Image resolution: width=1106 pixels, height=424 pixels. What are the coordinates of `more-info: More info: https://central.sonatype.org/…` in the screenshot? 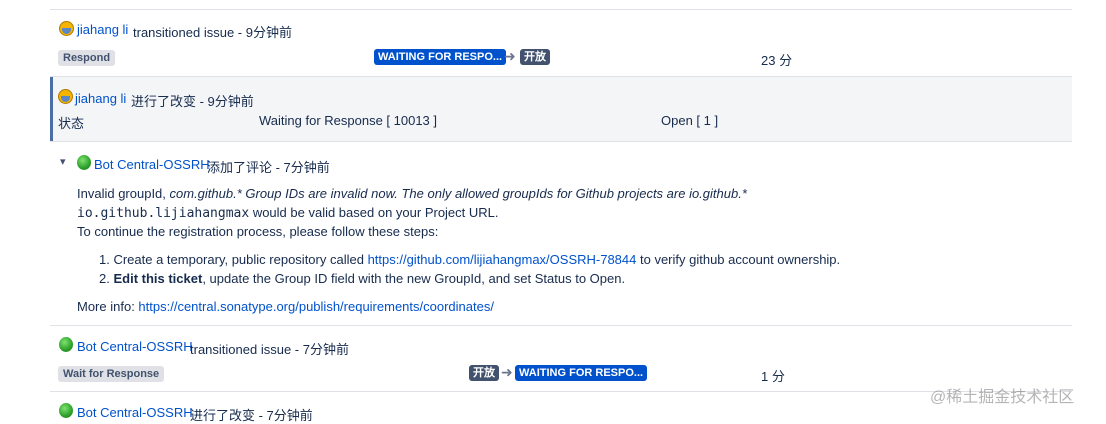 It's located at (285, 306).